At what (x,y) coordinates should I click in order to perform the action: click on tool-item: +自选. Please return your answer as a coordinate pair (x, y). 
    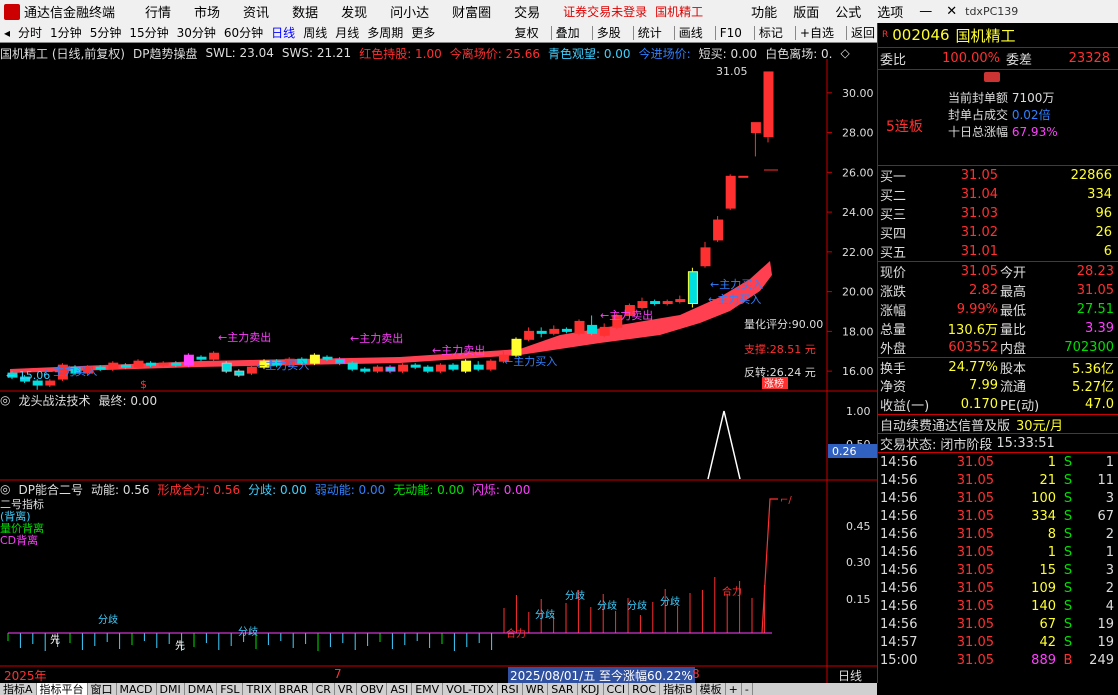
    Looking at the image, I should click on (817, 32).